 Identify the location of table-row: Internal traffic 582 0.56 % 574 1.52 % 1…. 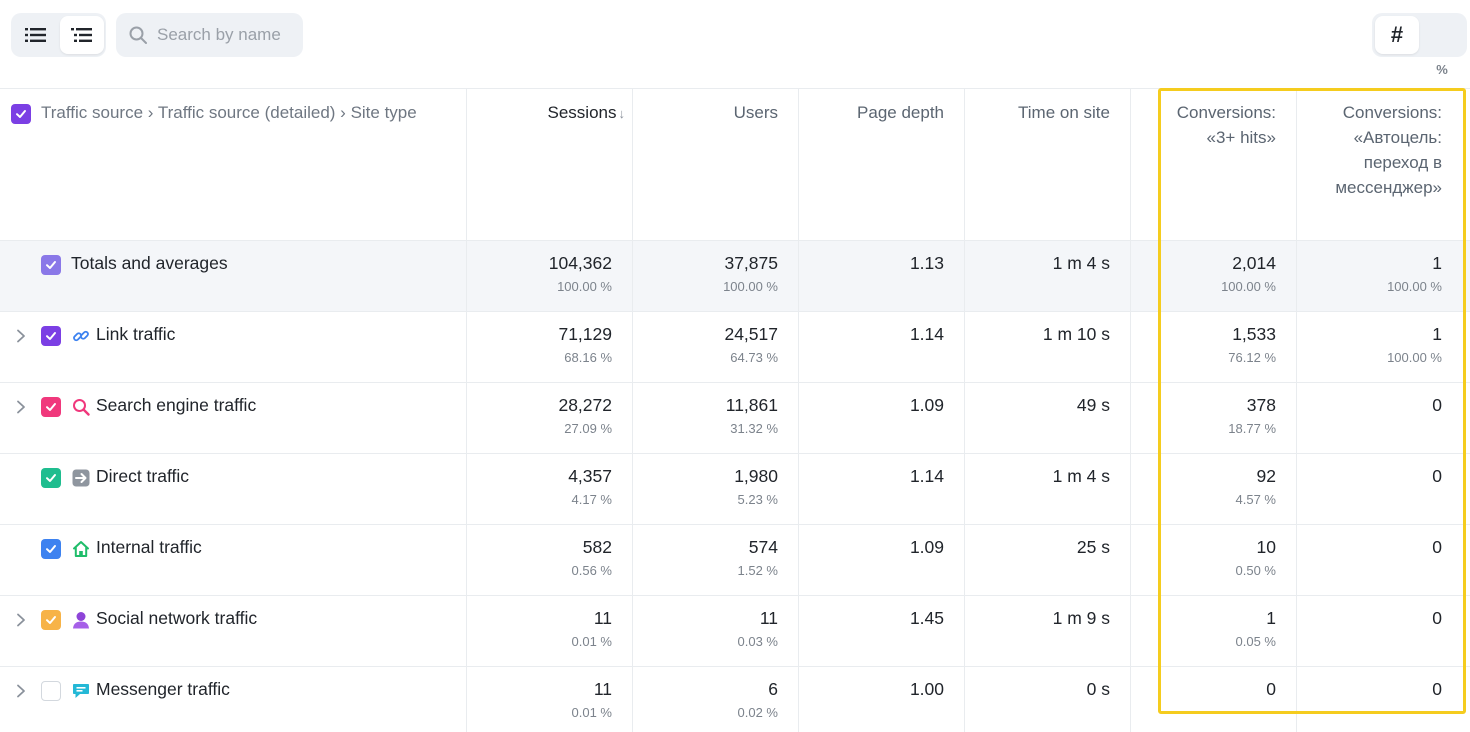
(735, 559).